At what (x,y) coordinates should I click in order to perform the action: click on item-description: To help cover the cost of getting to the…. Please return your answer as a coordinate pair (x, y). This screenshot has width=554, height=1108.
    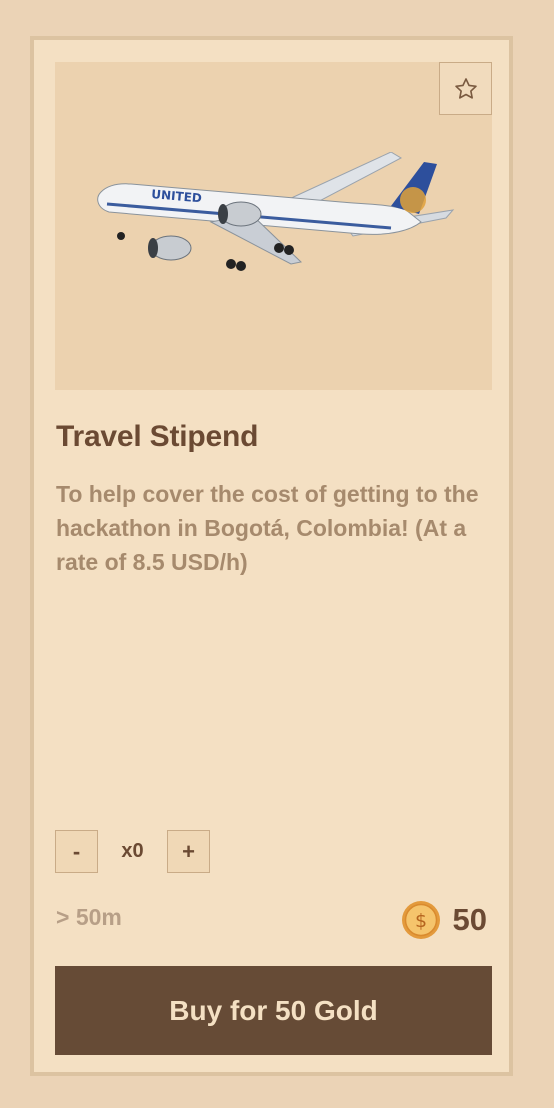
    Looking at the image, I should click on (267, 528).